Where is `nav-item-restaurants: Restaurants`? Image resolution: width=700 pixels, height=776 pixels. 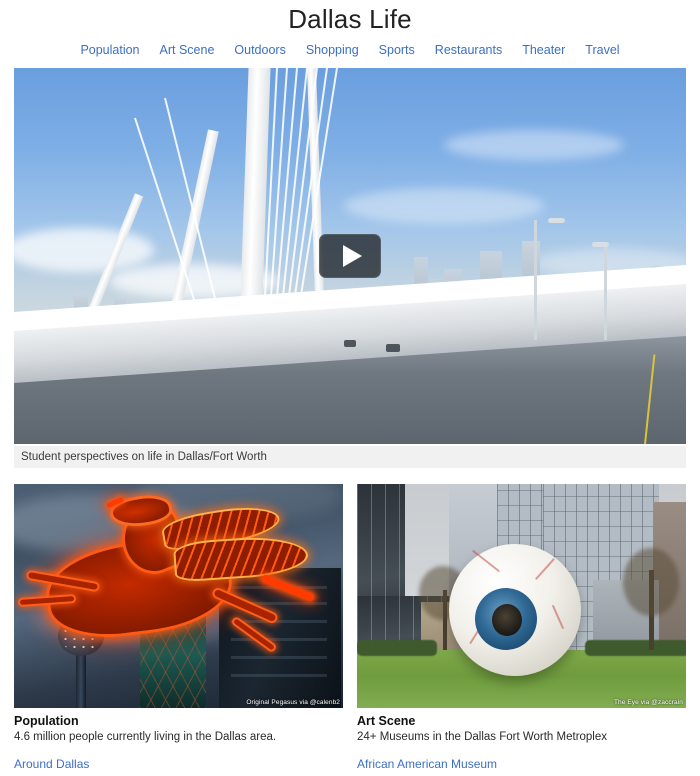 nav-item-restaurants: Restaurants is located at coordinates (468, 50).